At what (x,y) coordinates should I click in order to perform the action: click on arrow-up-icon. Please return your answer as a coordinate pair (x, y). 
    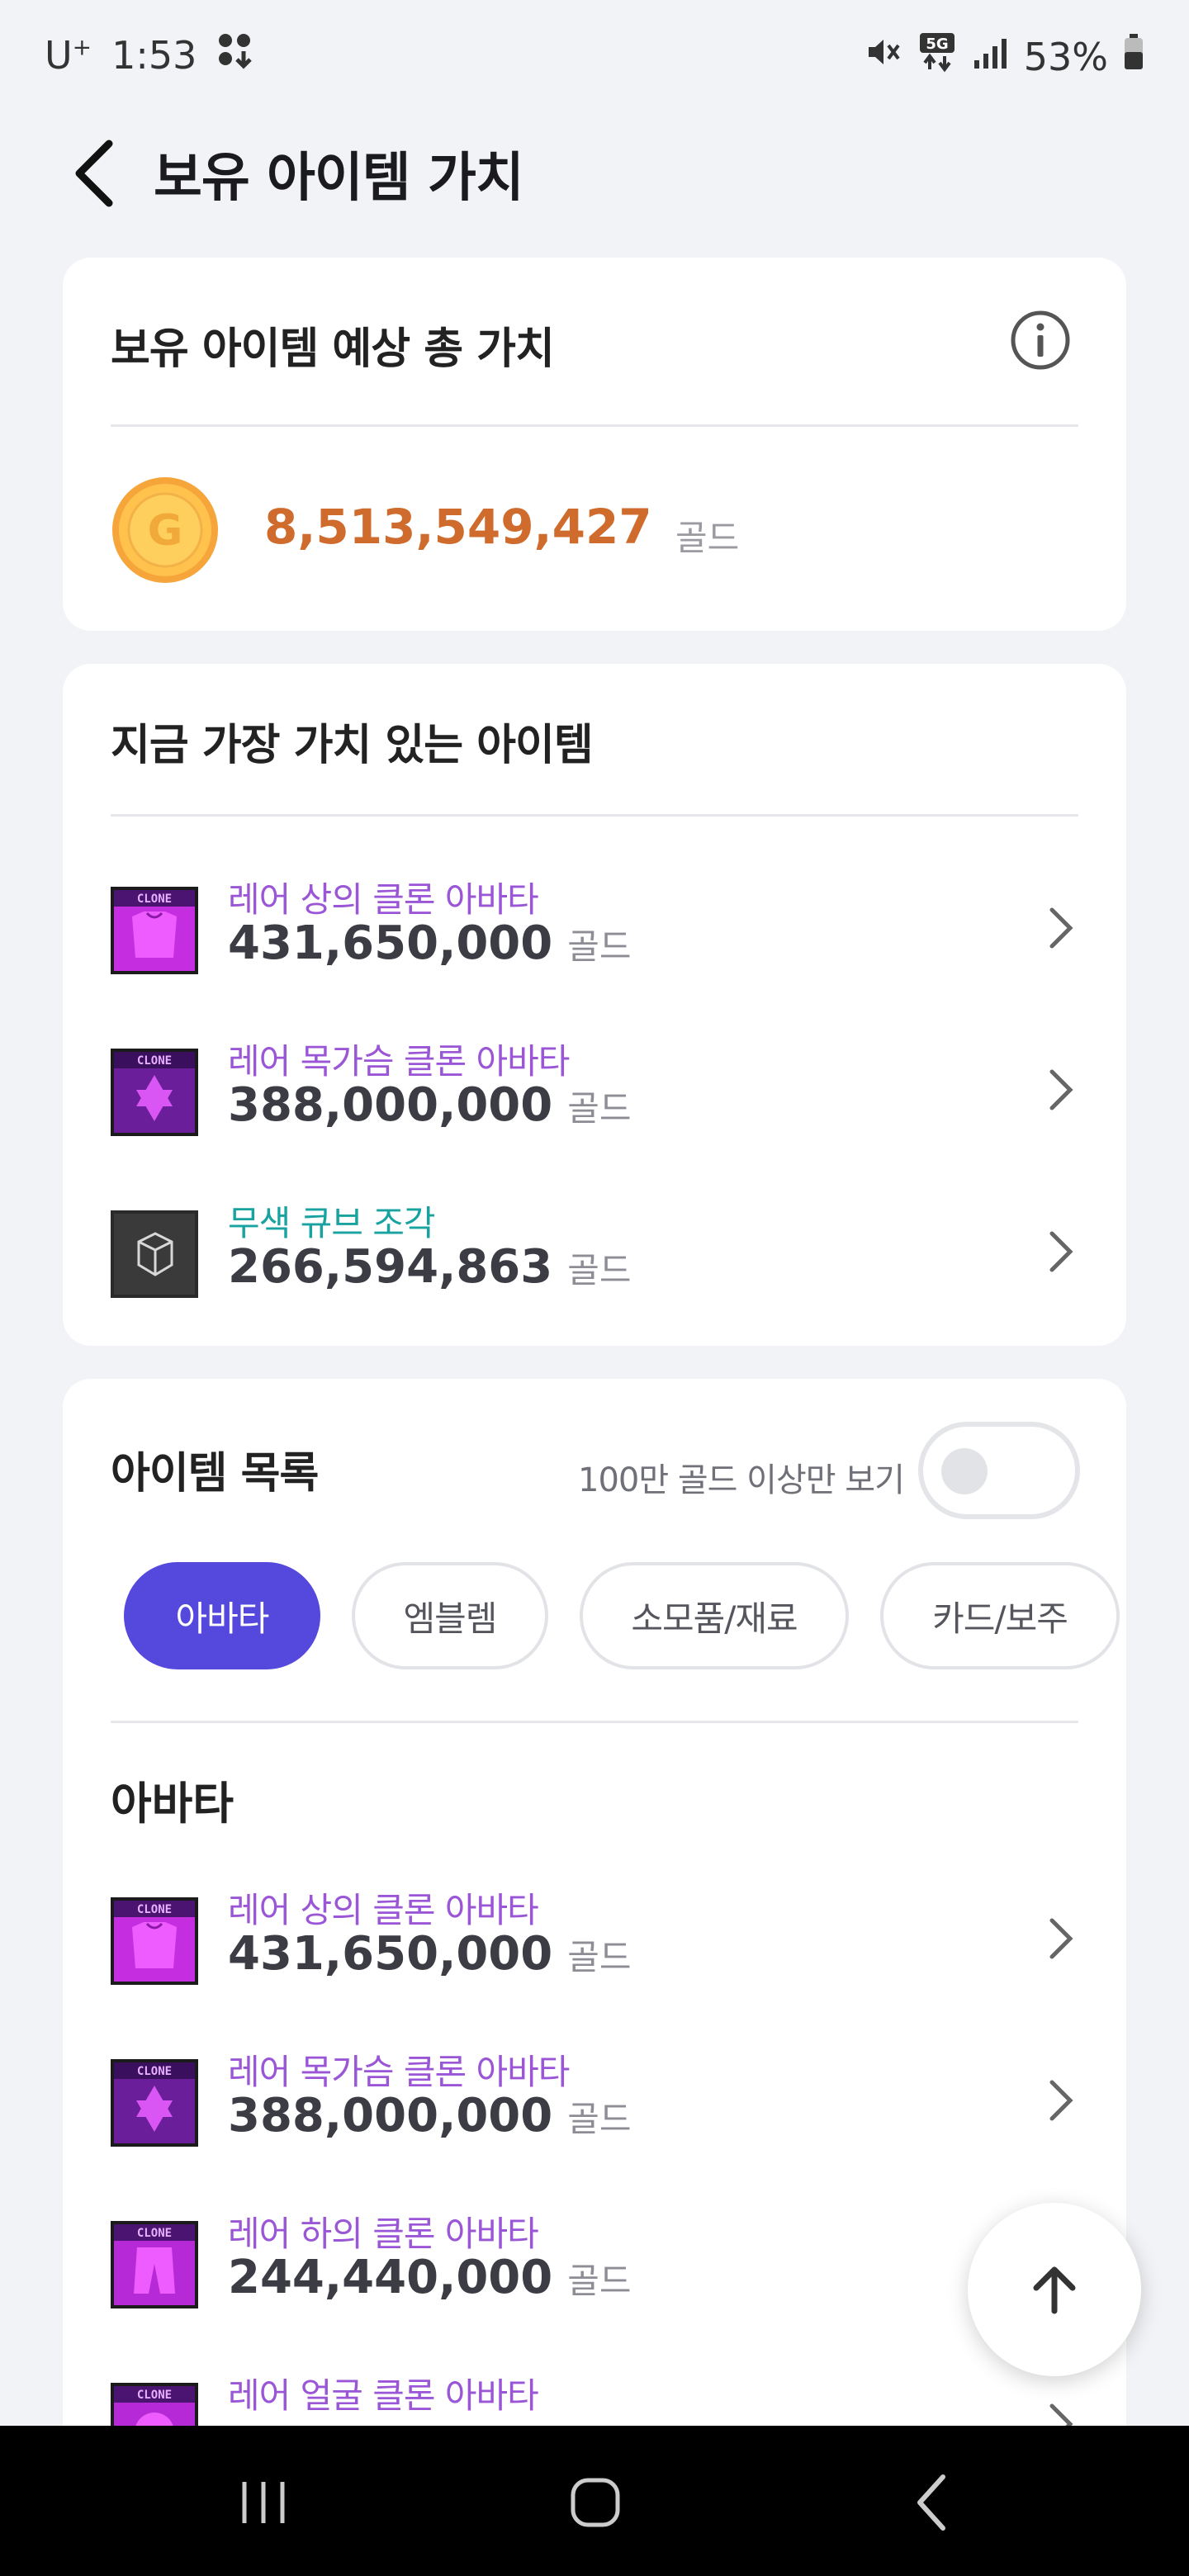
    Looking at the image, I should click on (1054, 2290).